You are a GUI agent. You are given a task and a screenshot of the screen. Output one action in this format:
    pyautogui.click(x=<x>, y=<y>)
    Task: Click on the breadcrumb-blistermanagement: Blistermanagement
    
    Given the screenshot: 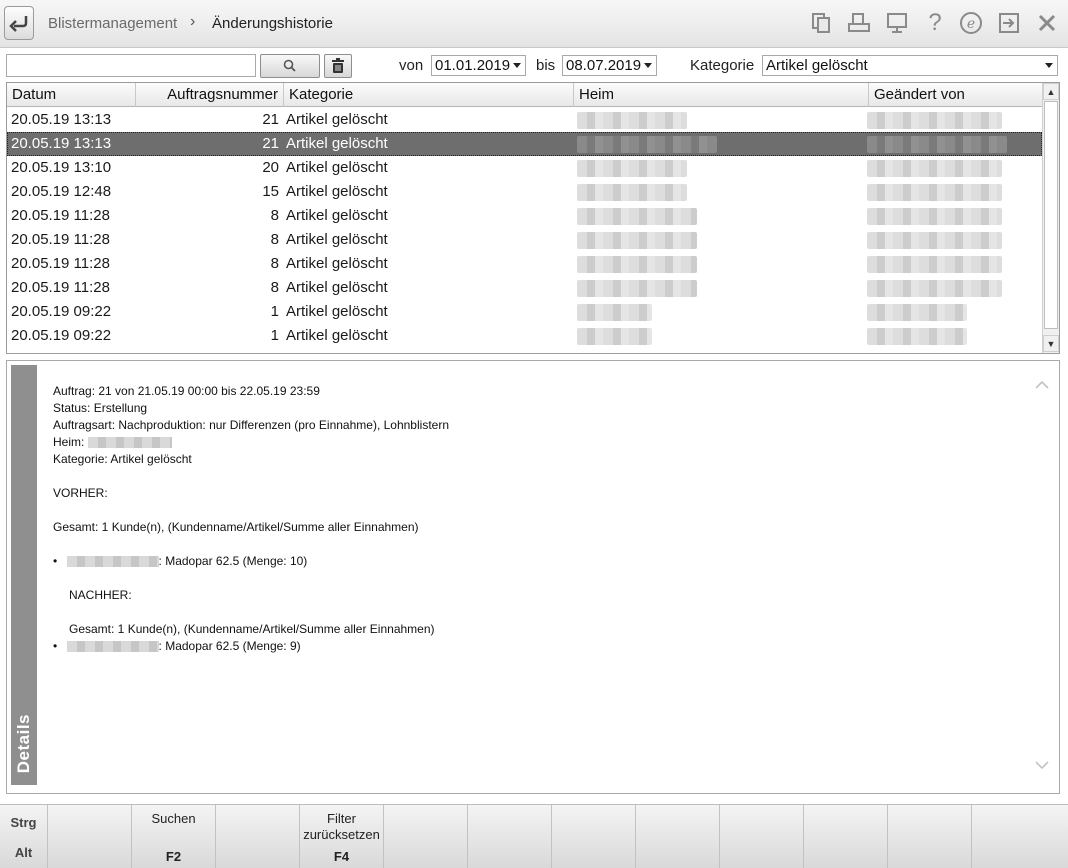 What is the action you would take?
    pyautogui.click(x=112, y=23)
    